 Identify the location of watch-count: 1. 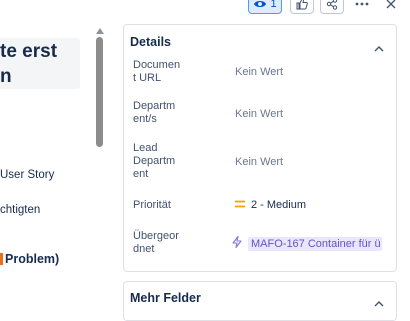
(273, 5).